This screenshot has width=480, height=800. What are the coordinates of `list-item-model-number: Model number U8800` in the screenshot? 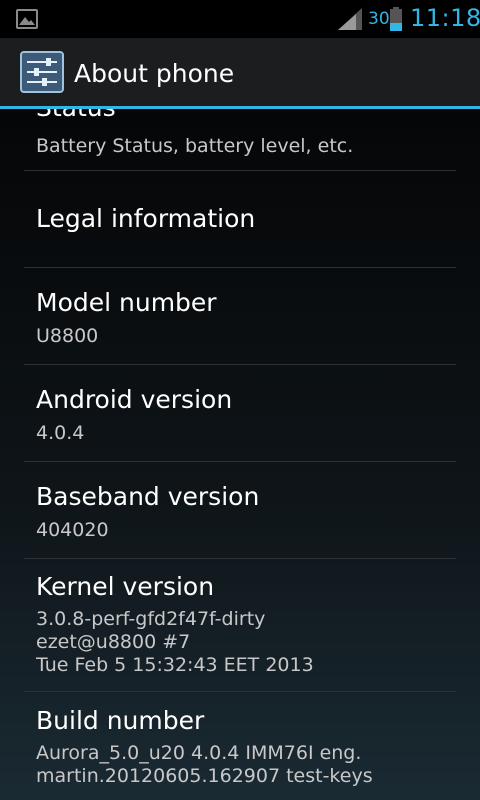 It's located at (240, 316).